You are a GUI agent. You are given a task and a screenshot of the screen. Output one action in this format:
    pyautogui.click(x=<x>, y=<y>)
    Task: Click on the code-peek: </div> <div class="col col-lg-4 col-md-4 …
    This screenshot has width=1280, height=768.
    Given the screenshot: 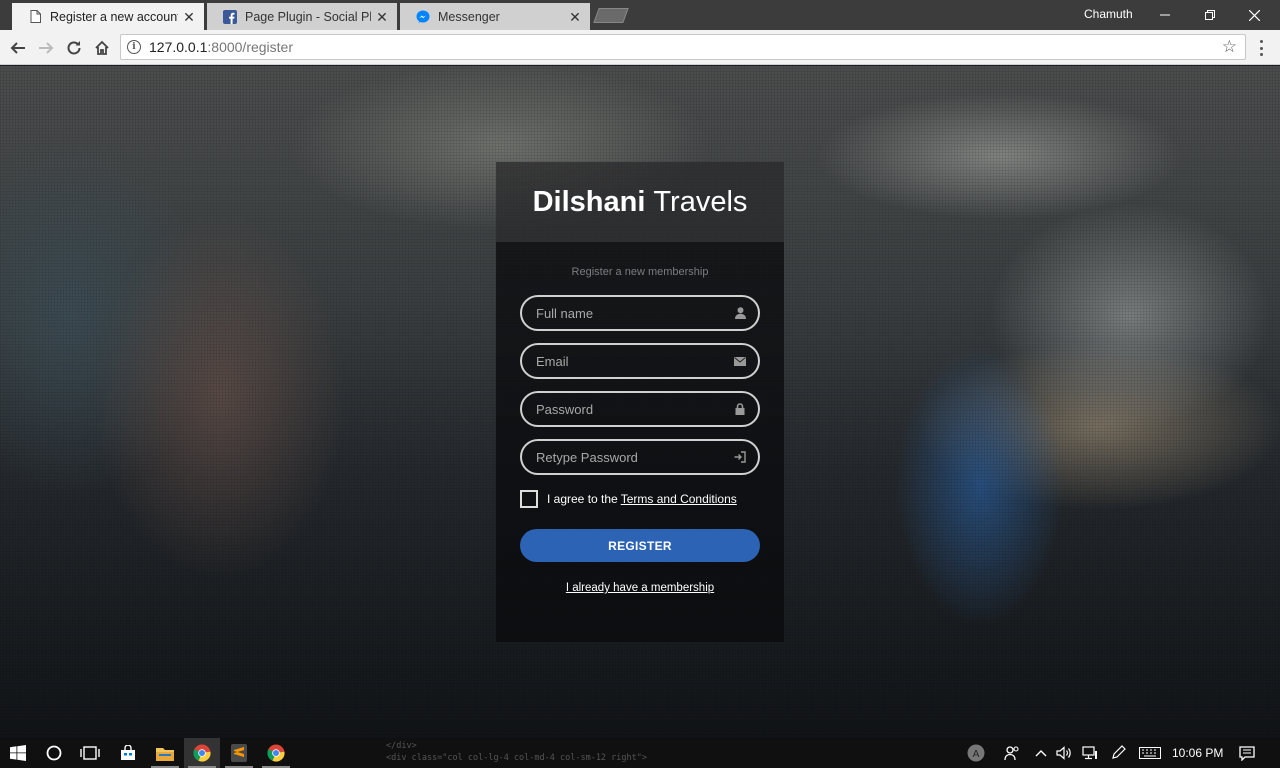 What is the action you would take?
    pyautogui.click(x=516, y=752)
    